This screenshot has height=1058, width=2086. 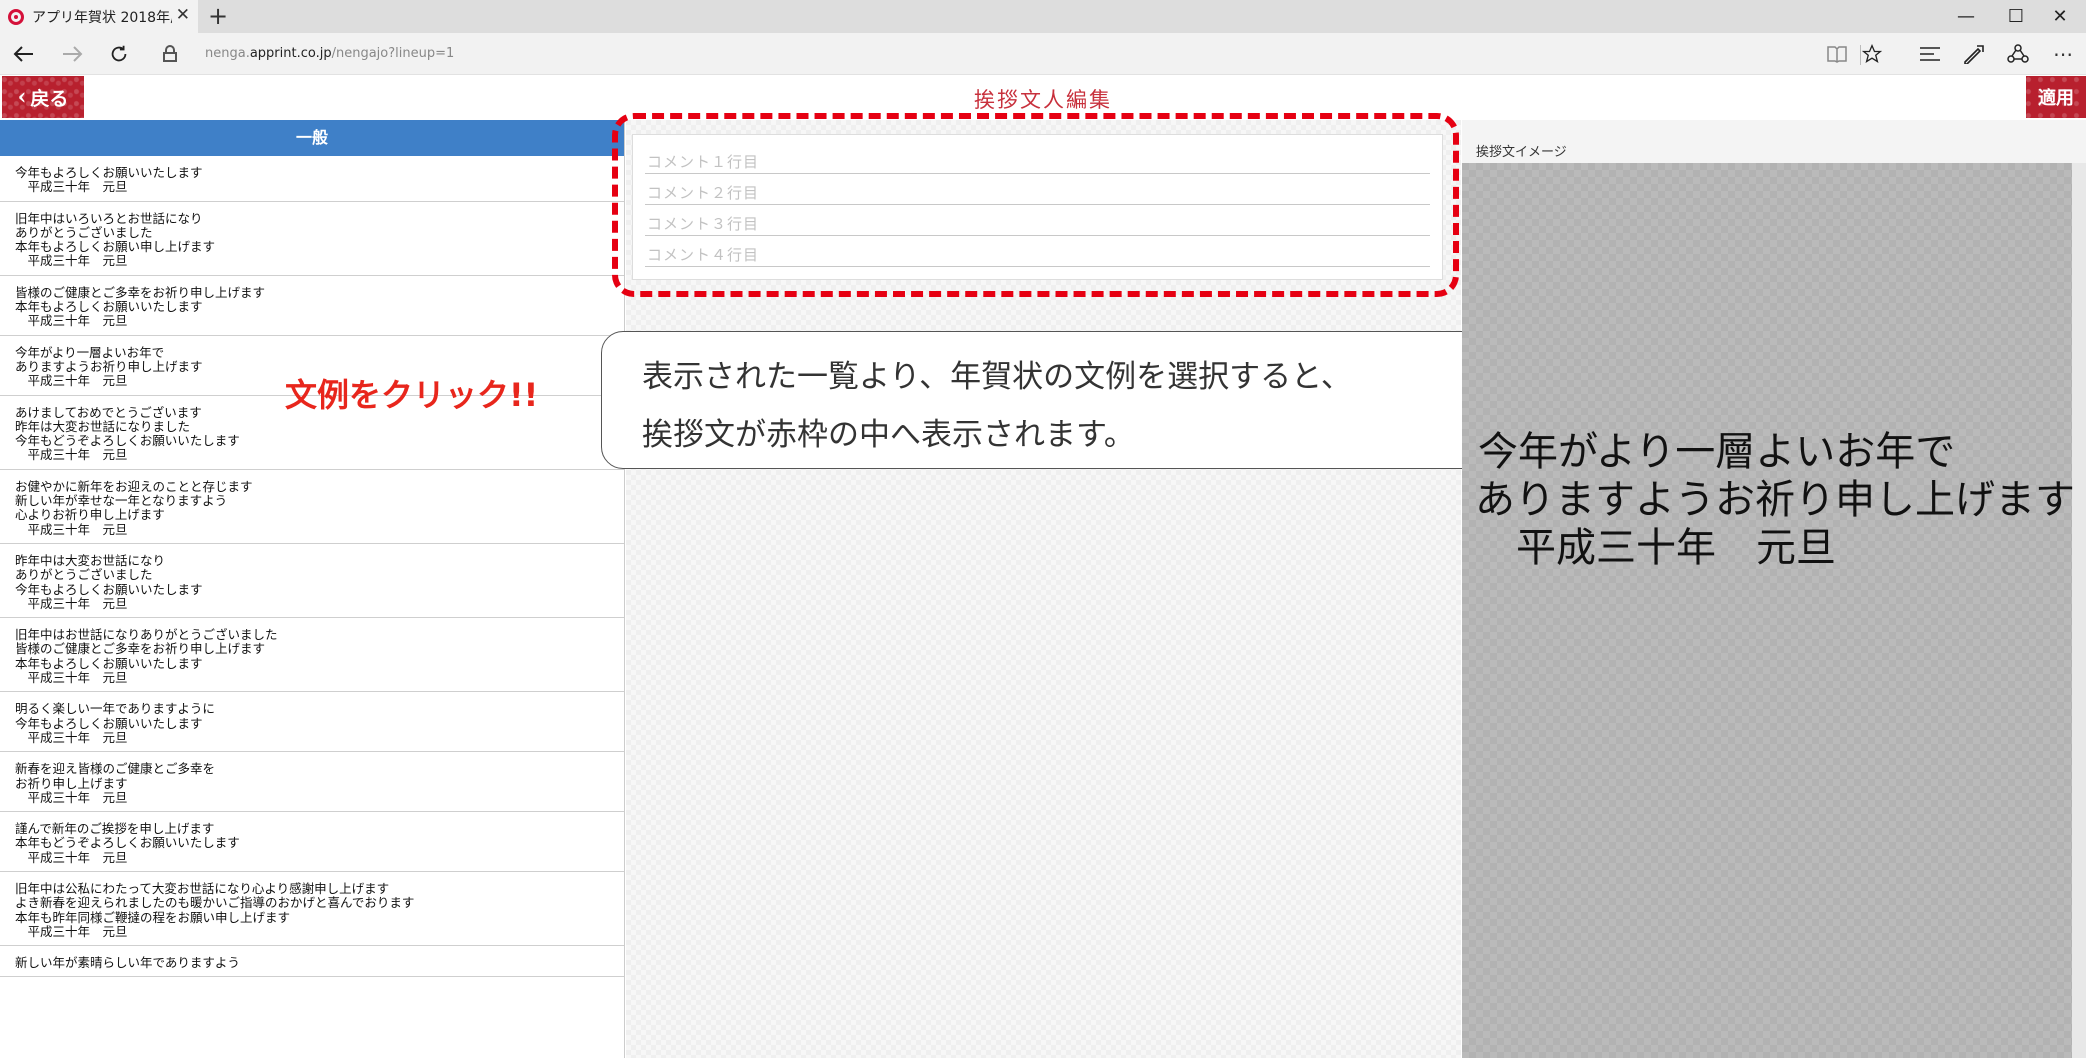 I want to click on share-icon, so click(x=2018, y=54).